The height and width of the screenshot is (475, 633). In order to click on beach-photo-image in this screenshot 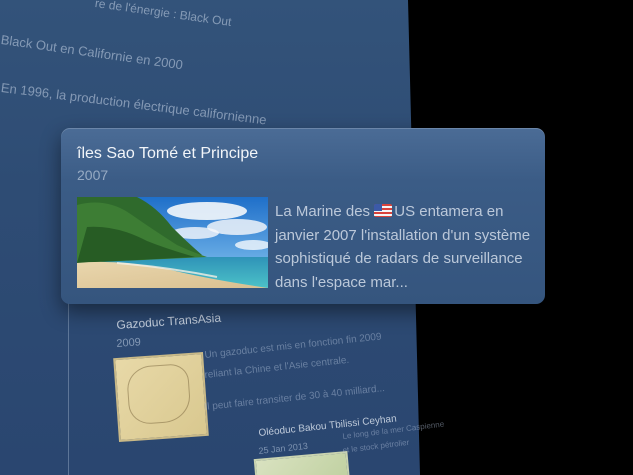, I will do `click(172, 242)`.